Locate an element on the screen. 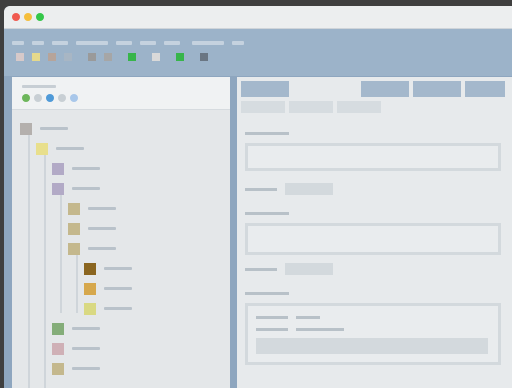 The height and width of the screenshot is (388, 512). minimize-button is located at coordinates (28, 17).